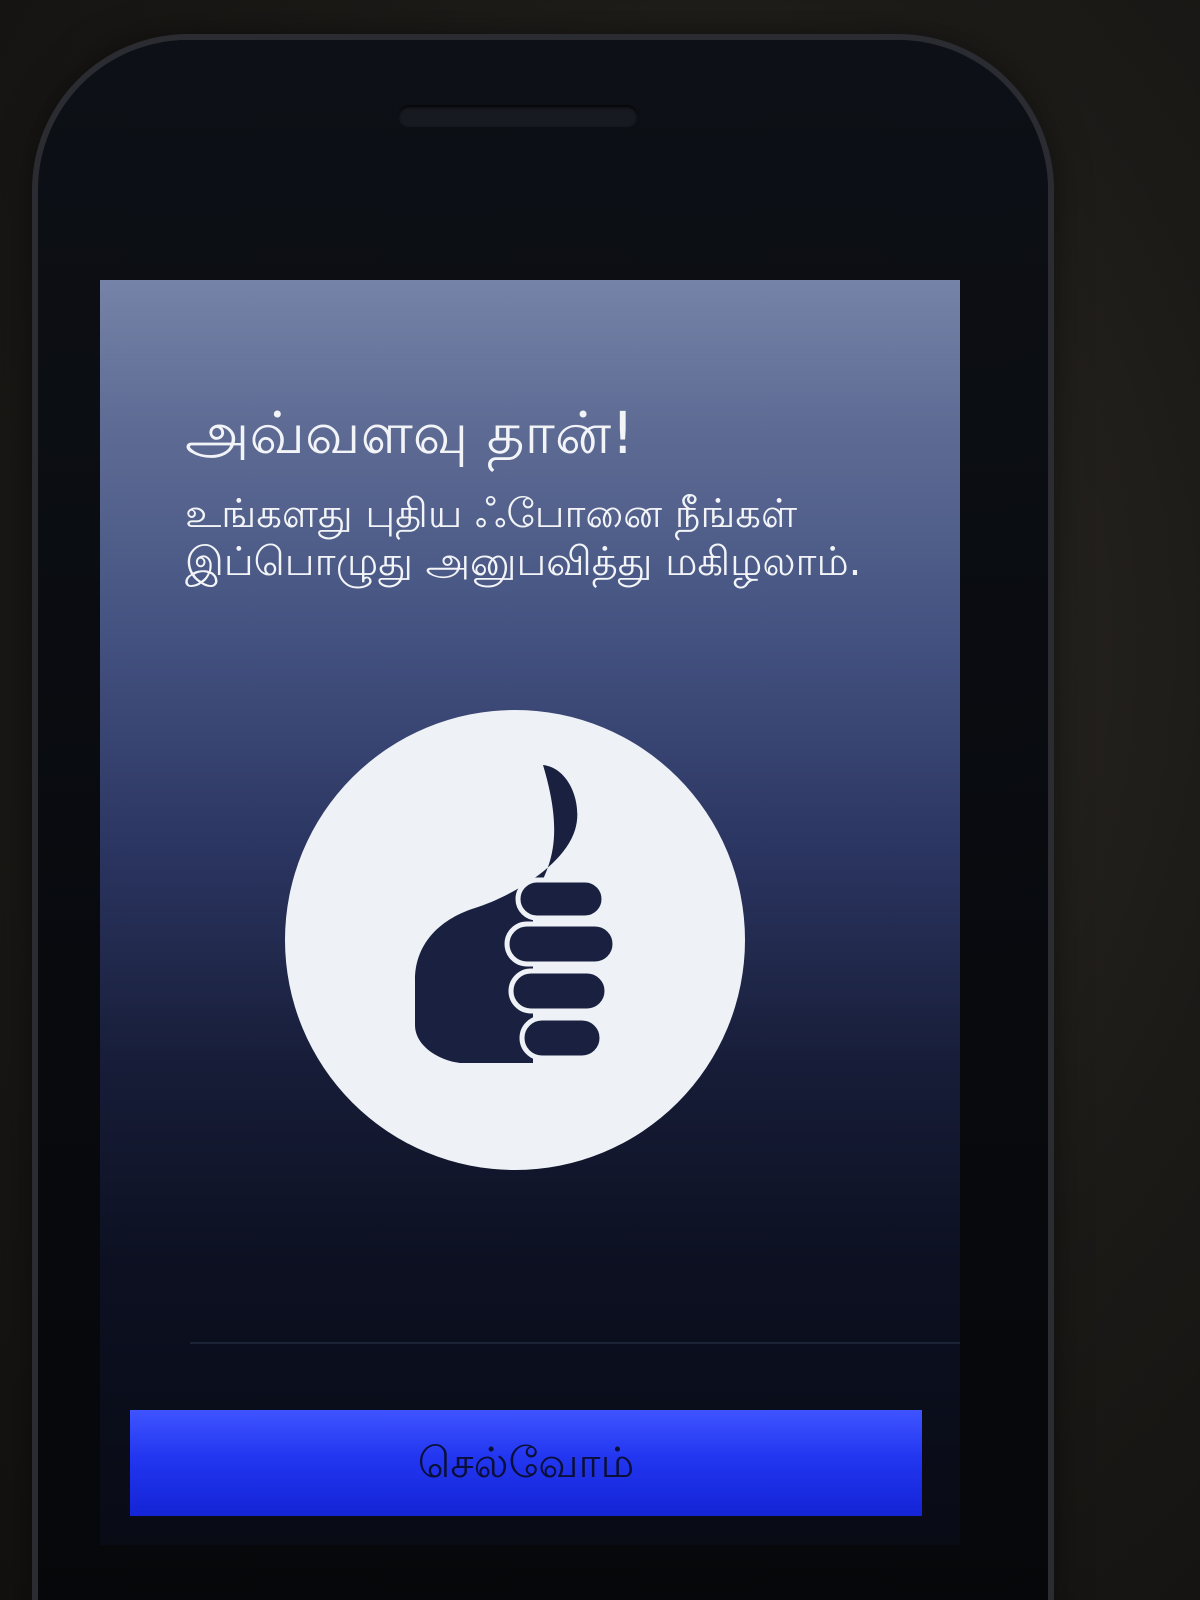 The image size is (1200, 1600). Describe the element at coordinates (526, 1463) in the screenshot. I see `continue-button: செல்வோம்` at that location.